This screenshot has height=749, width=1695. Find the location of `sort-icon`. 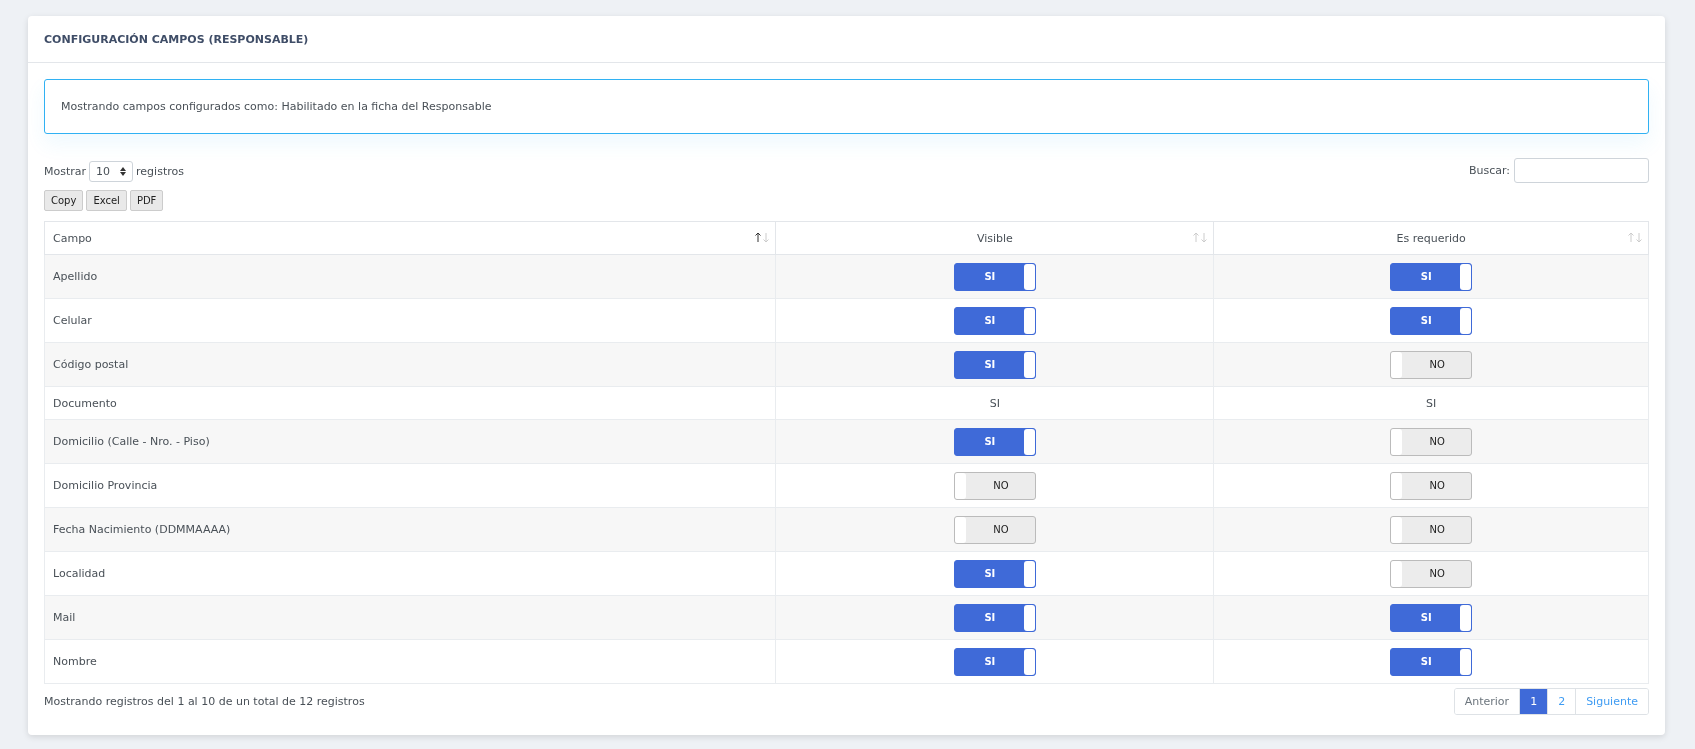

sort-icon is located at coordinates (762, 237).